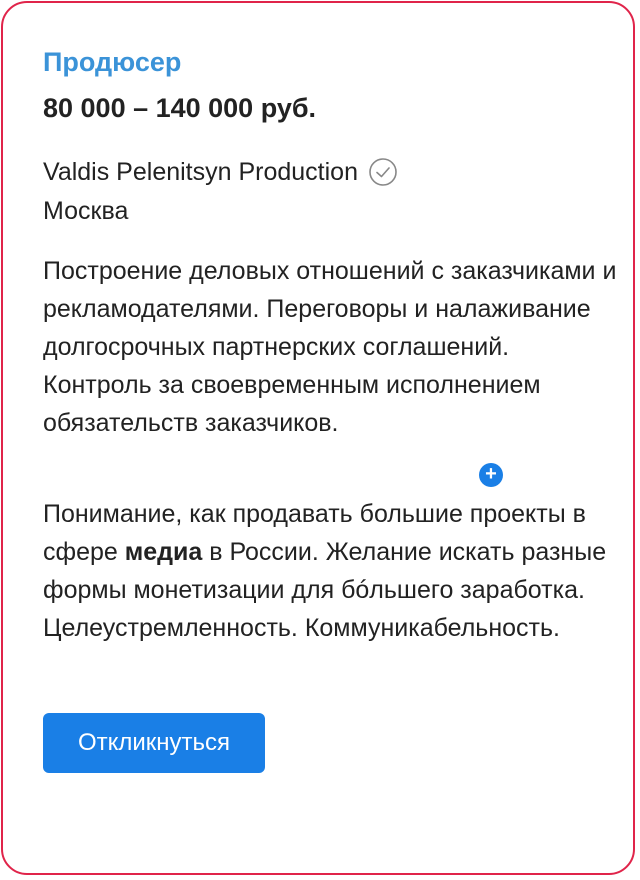  What do you see at coordinates (163, 552) in the screenshot?
I see `requirements-highlight: медиа` at bounding box center [163, 552].